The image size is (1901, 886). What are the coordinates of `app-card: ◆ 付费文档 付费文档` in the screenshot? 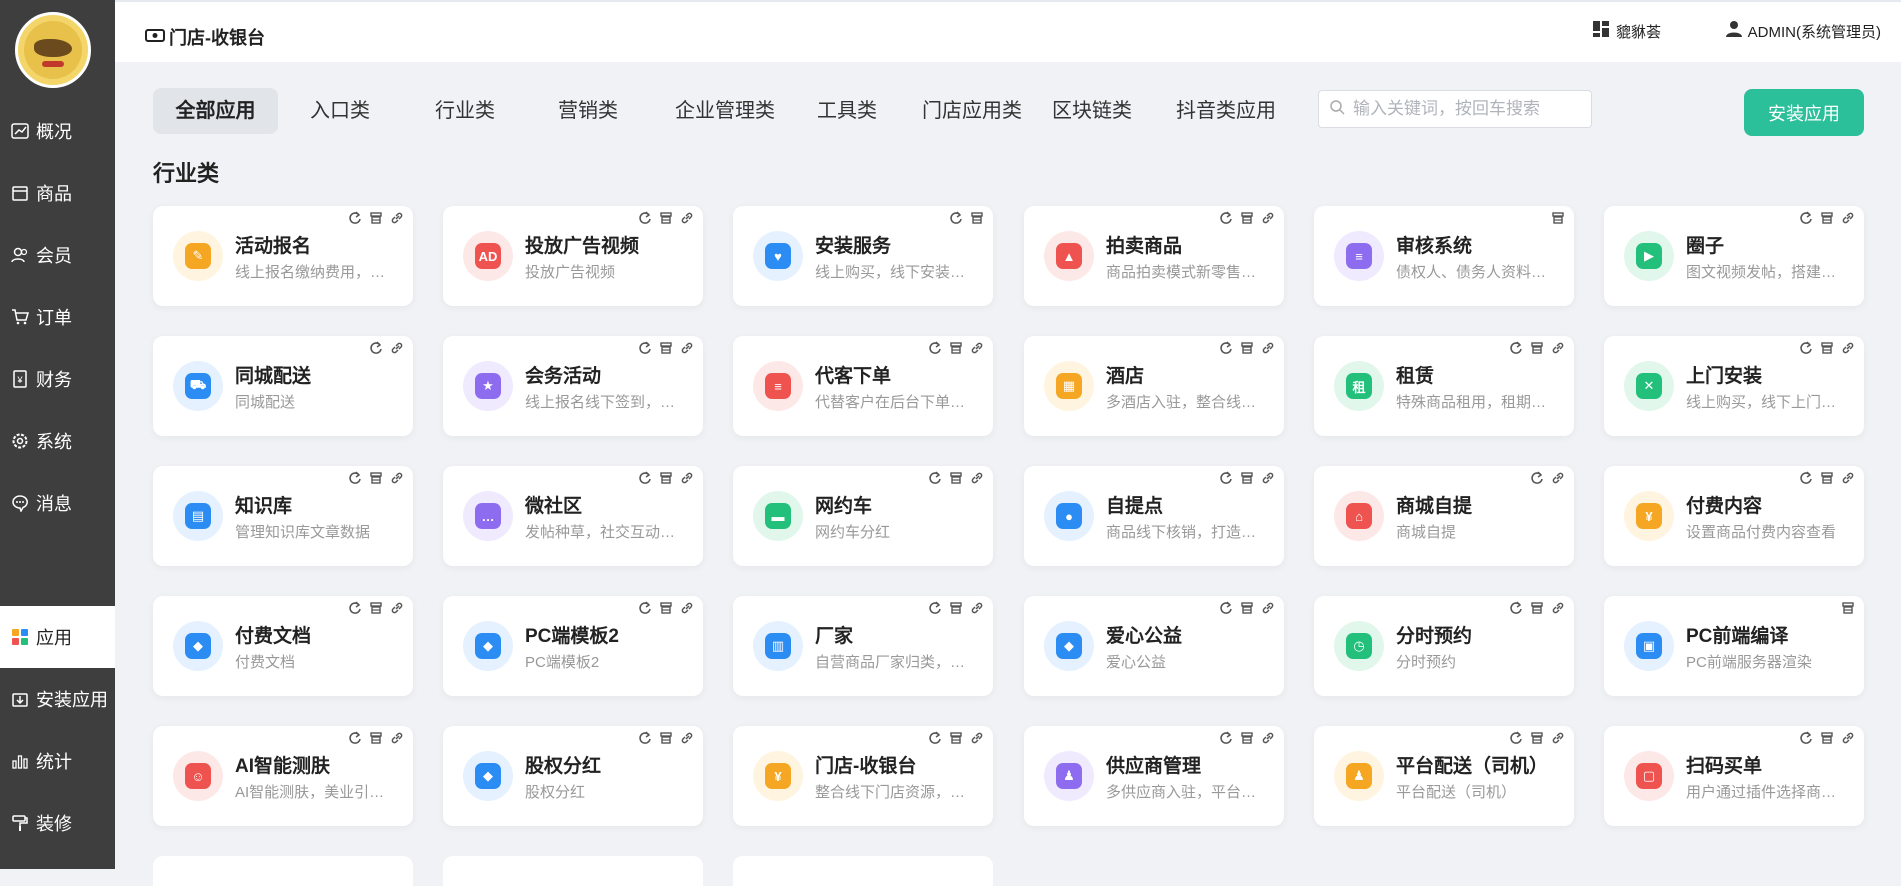 It's located at (283, 646).